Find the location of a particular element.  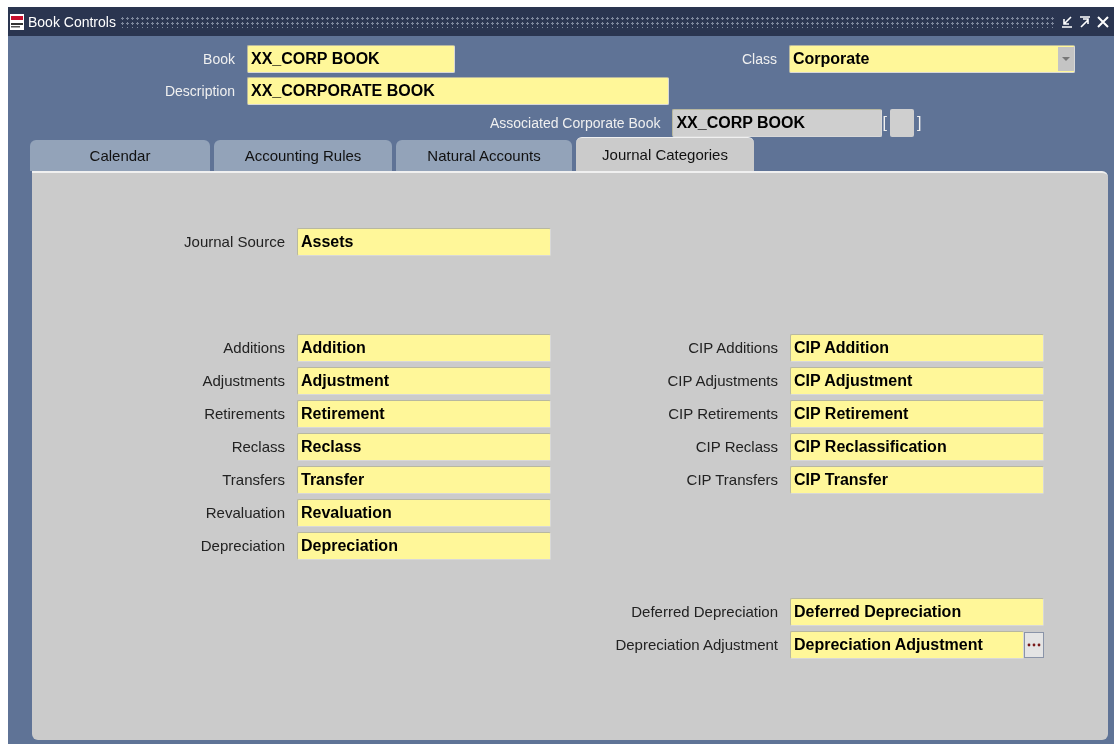

field-label: Reclass is located at coordinates (258, 446).